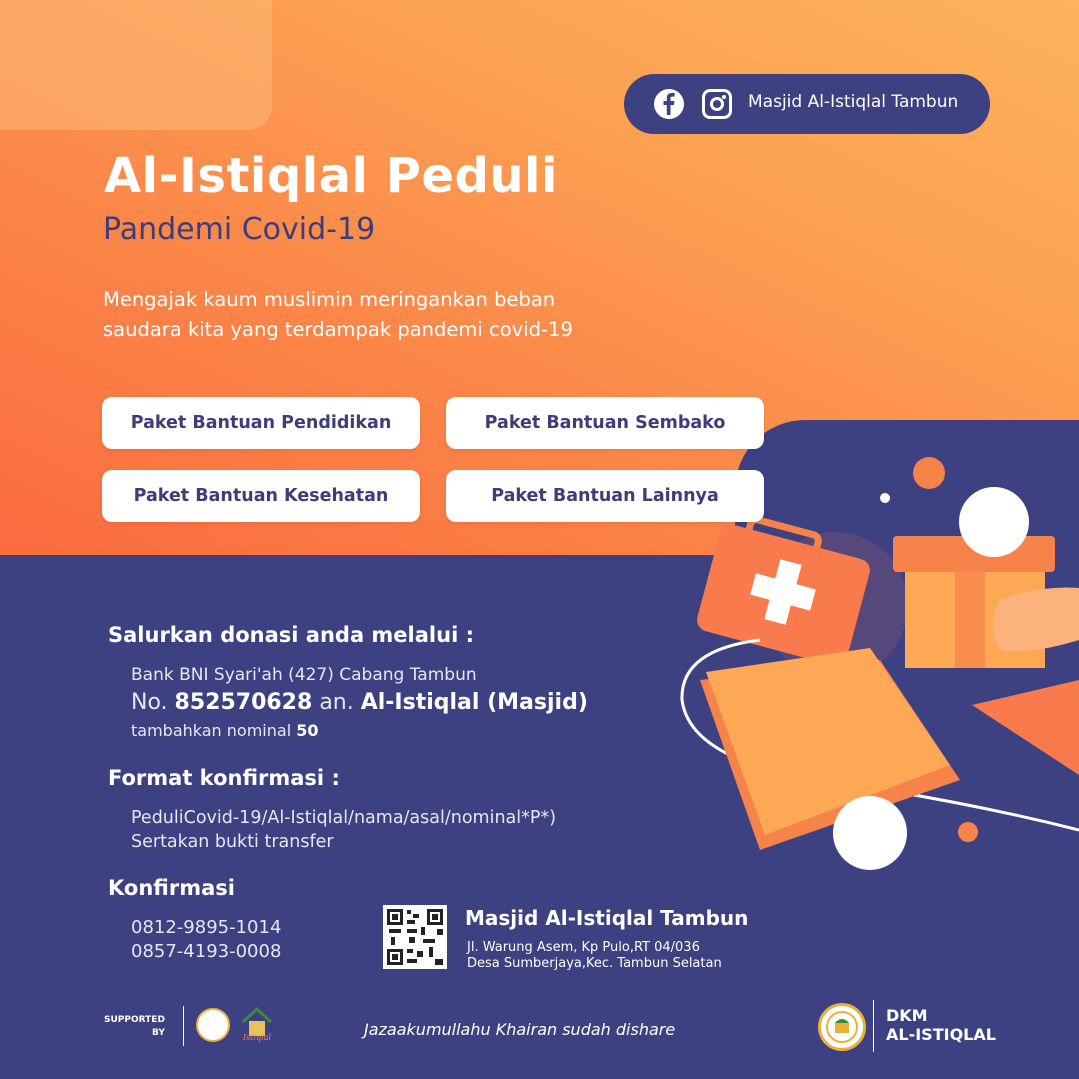 This screenshot has height=1079, width=1079. What do you see at coordinates (968, 832) in the screenshot?
I see `decor-dot-orange-bottom` at bounding box center [968, 832].